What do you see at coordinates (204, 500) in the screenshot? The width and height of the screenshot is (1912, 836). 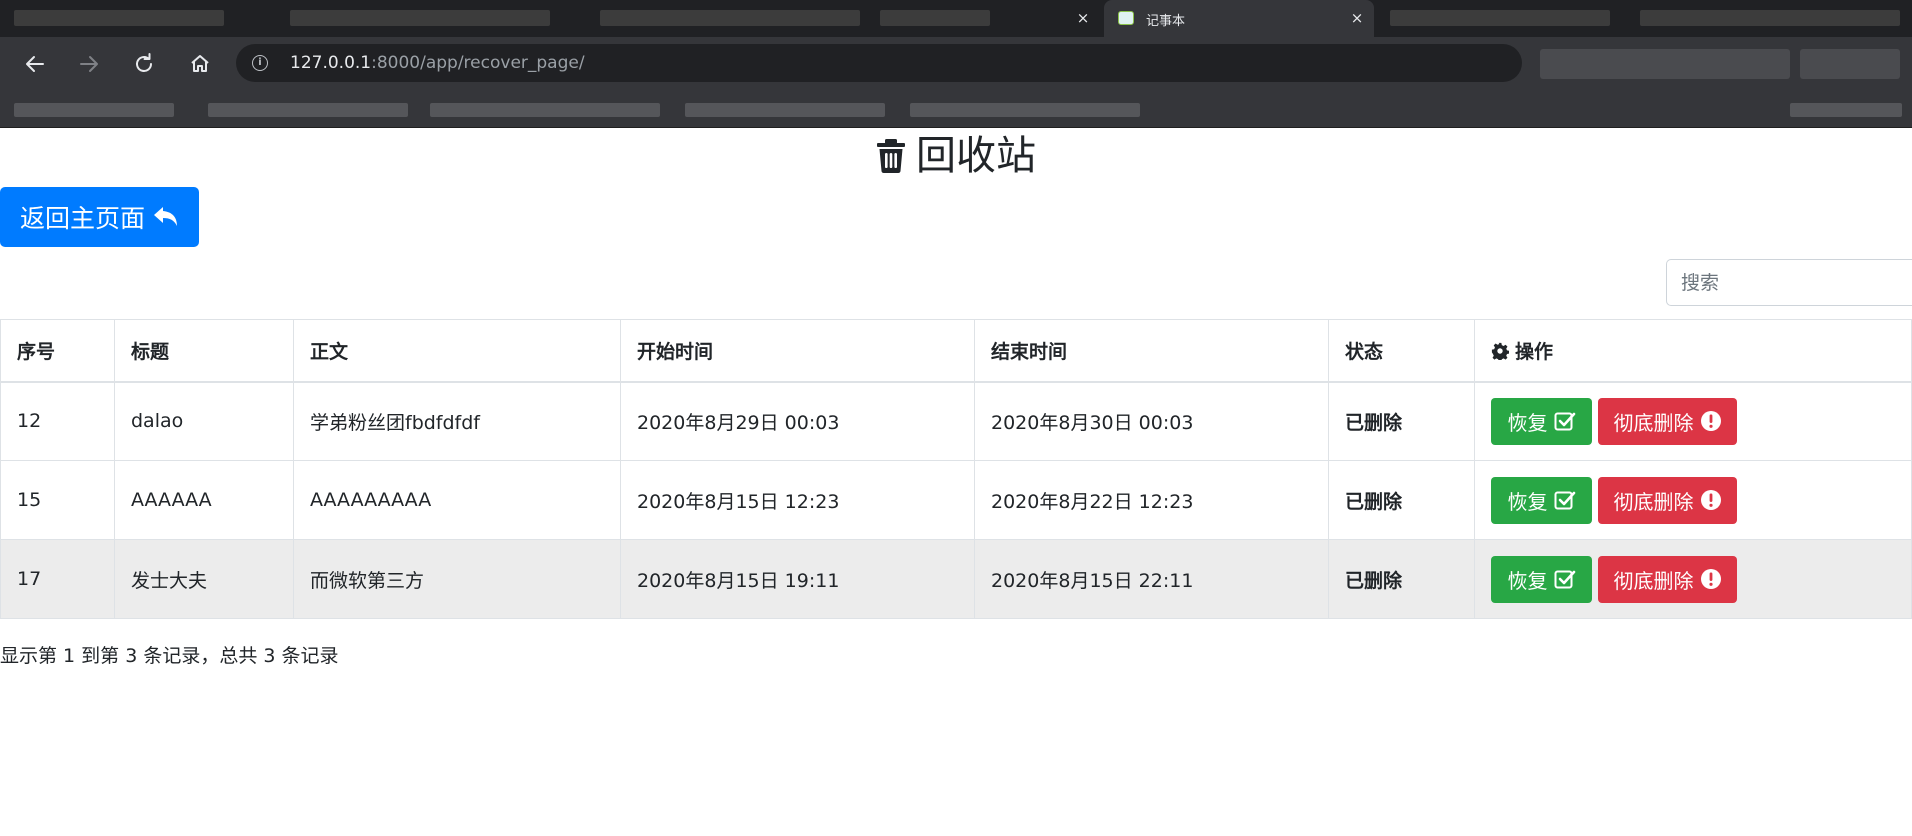 I see `cell-title: AAAAAA` at bounding box center [204, 500].